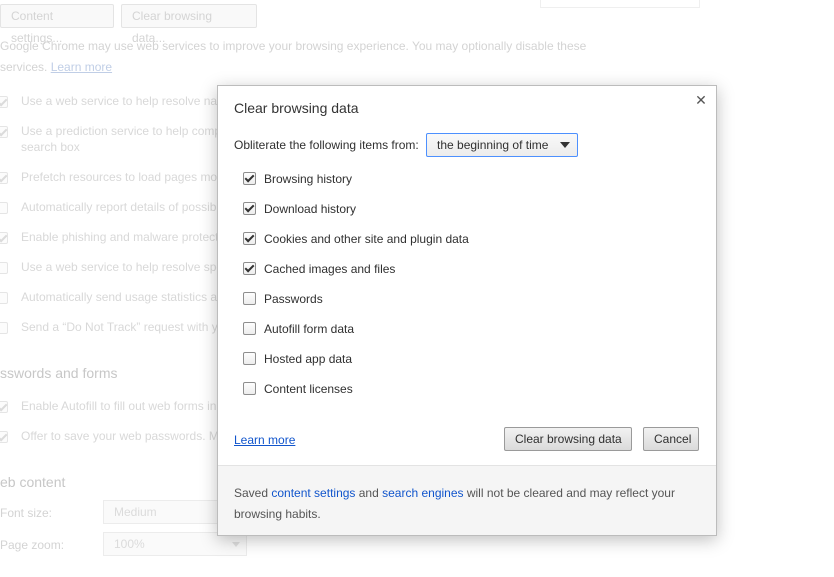  I want to click on clear-item-label: Passwords, so click(293, 299).